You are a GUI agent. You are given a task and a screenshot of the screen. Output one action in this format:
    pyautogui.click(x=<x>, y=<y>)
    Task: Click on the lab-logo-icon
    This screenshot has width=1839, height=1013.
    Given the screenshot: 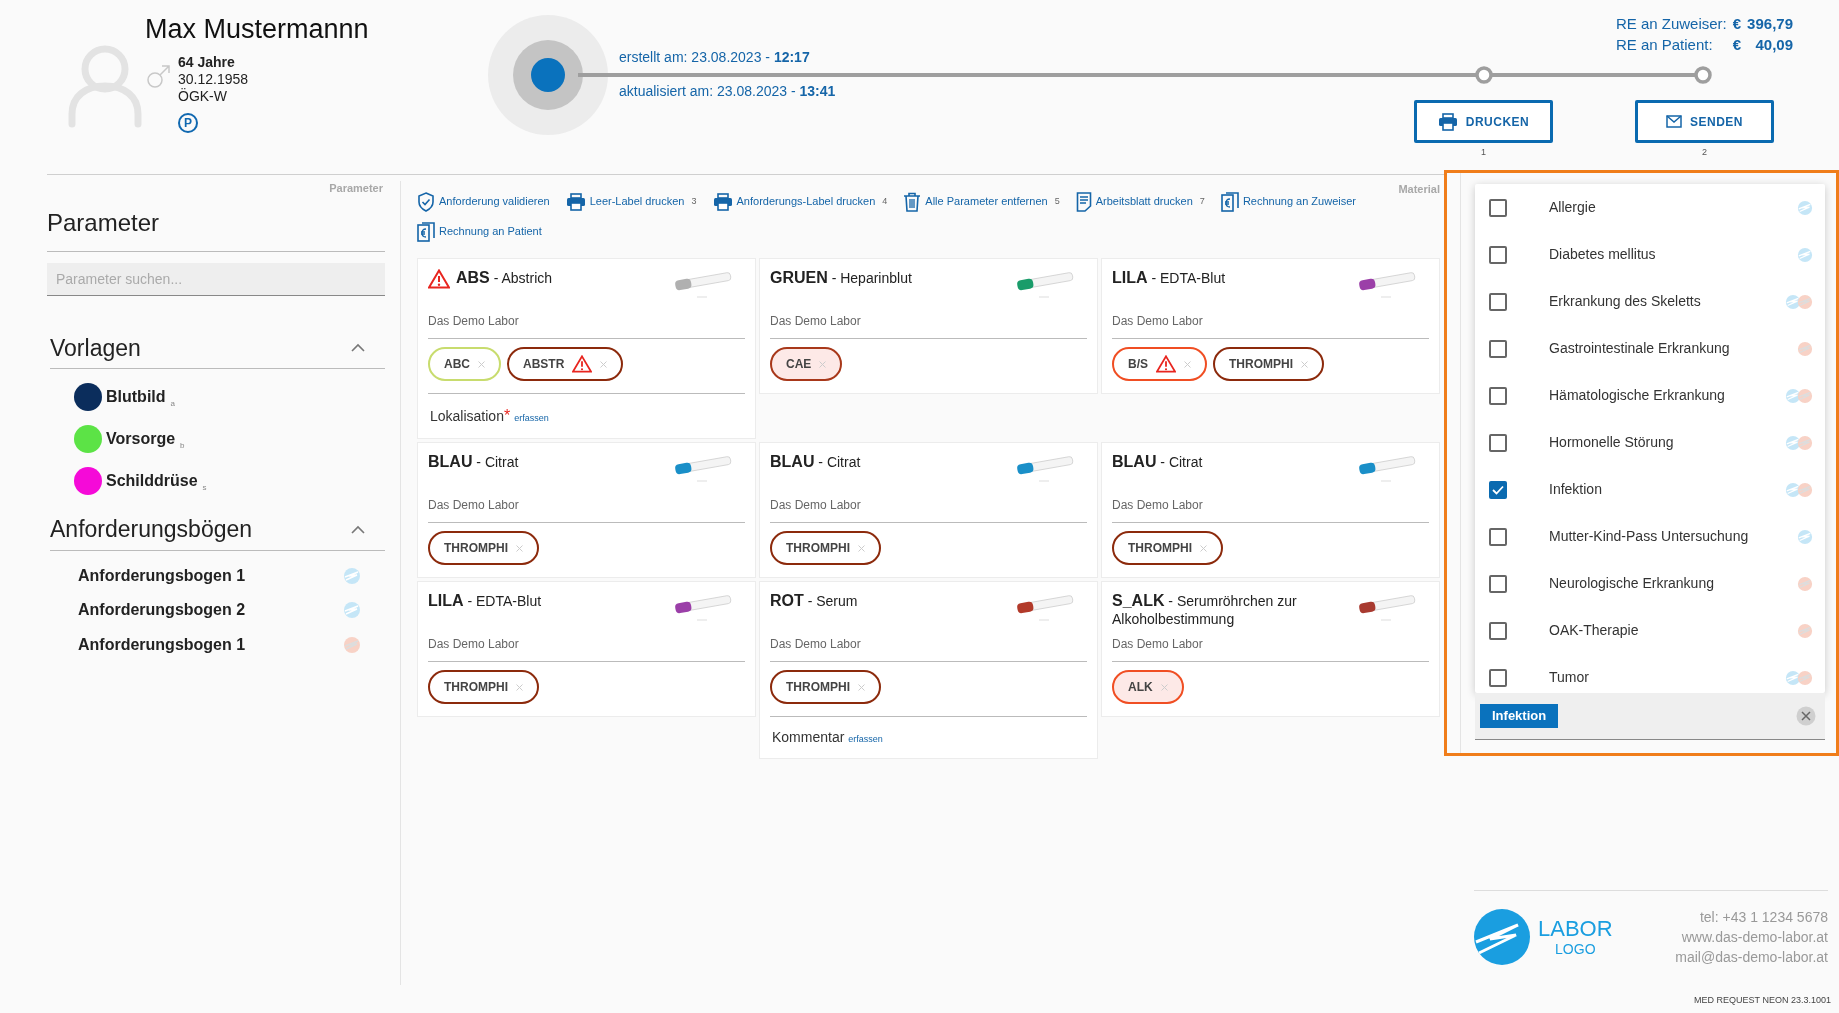 What is the action you would take?
    pyautogui.click(x=1502, y=937)
    